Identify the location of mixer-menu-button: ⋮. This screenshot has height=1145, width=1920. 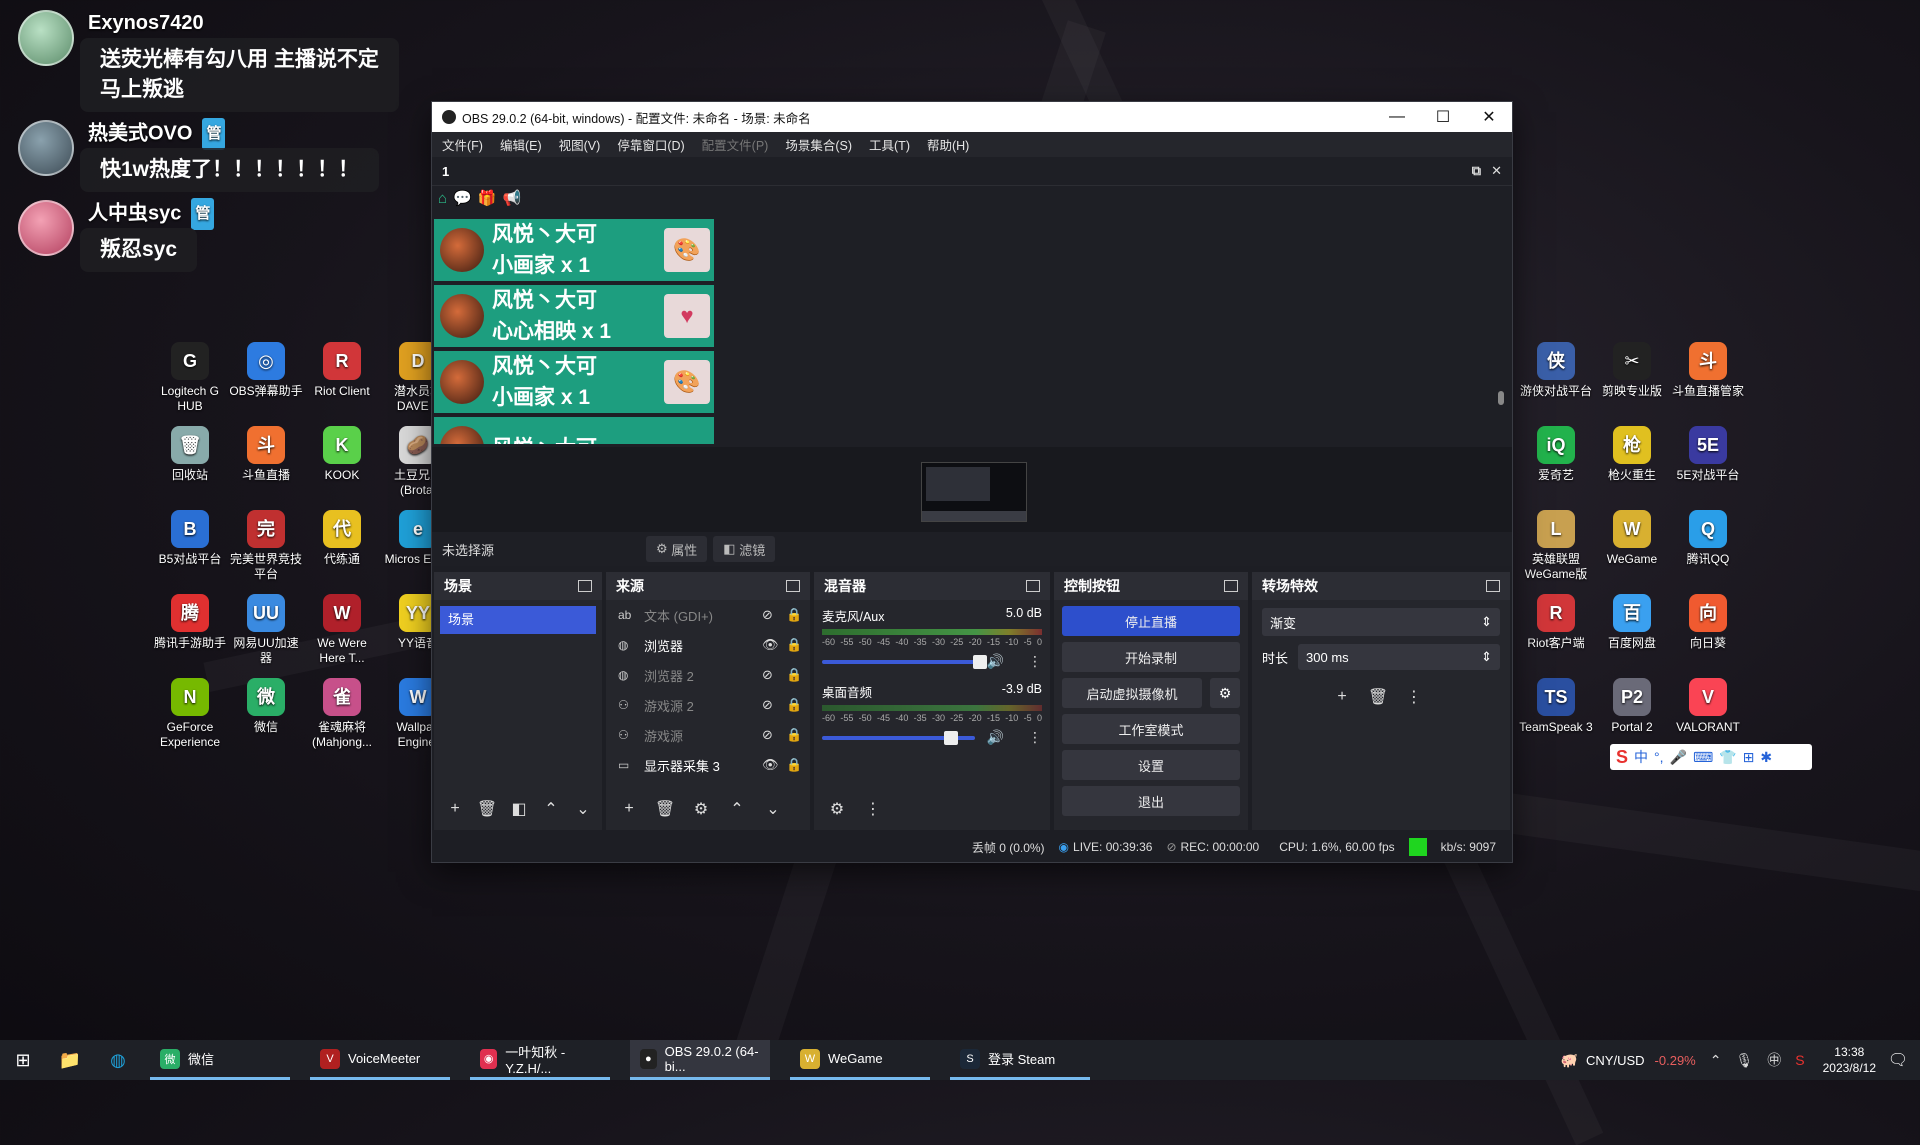
(873, 809).